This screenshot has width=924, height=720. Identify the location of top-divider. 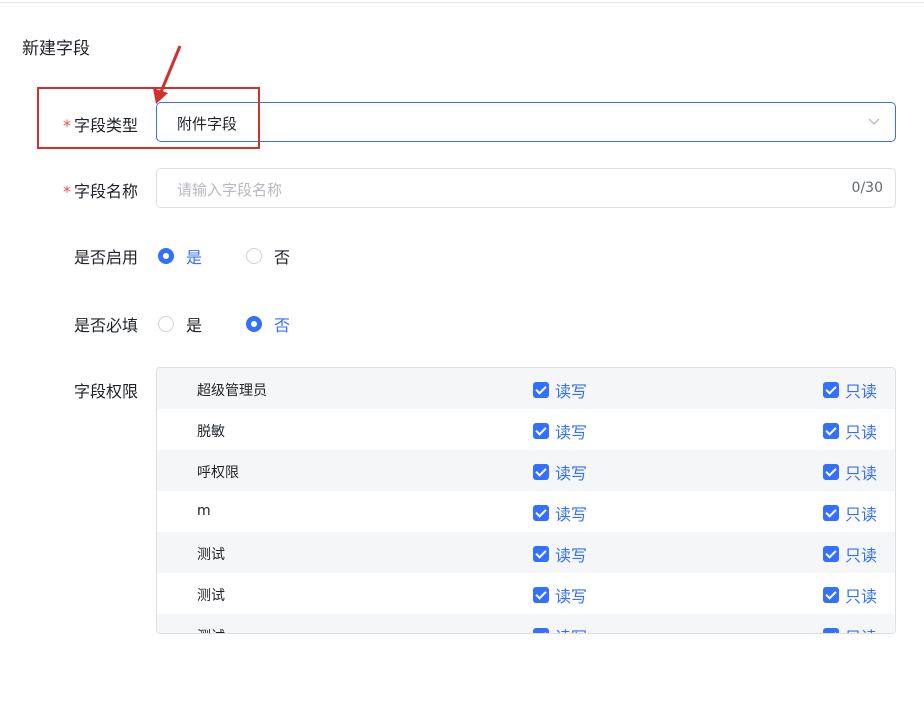
(462, 2).